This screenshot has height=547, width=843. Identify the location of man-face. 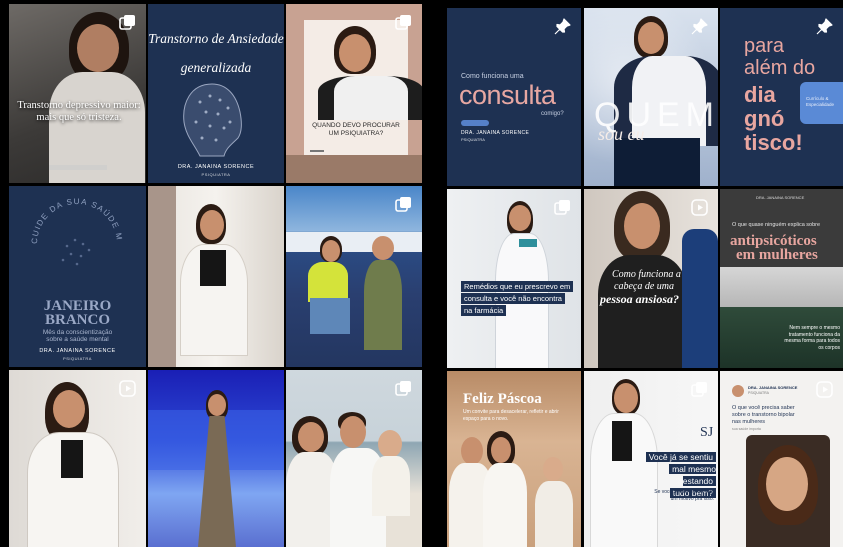
(472, 451).